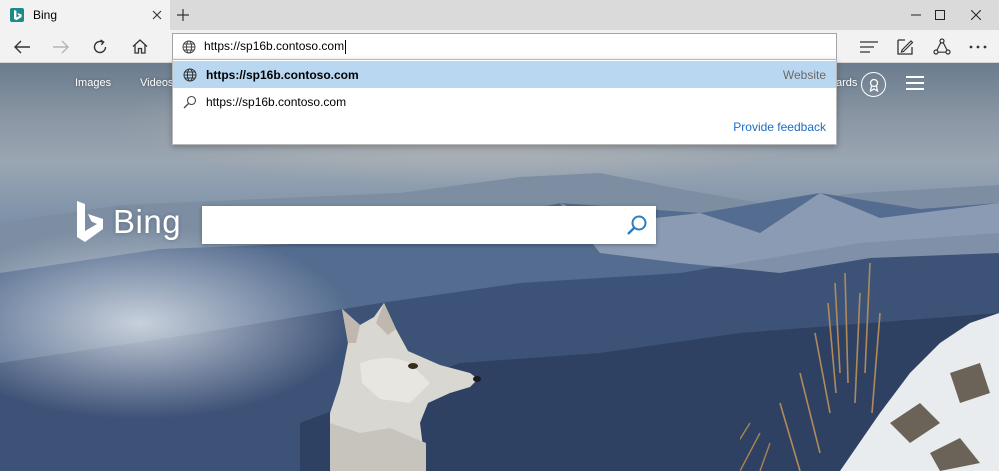 This screenshot has width=999, height=471. I want to click on arctic-fox-image, so click(405, 387).